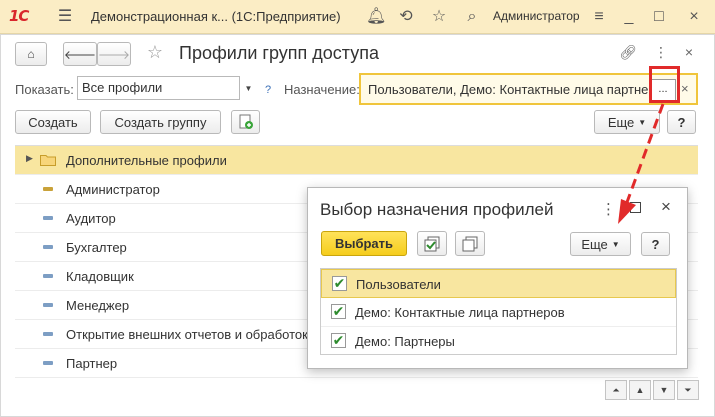  What do you see at coordinates (629, 17) in the screenshot?
I see `minimize-icon: _` at bounding box center [629, 17].